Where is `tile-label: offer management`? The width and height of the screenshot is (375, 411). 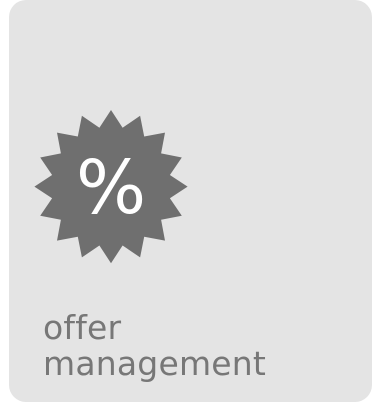
tile-label: offer management is located at coordinates (154, 346).